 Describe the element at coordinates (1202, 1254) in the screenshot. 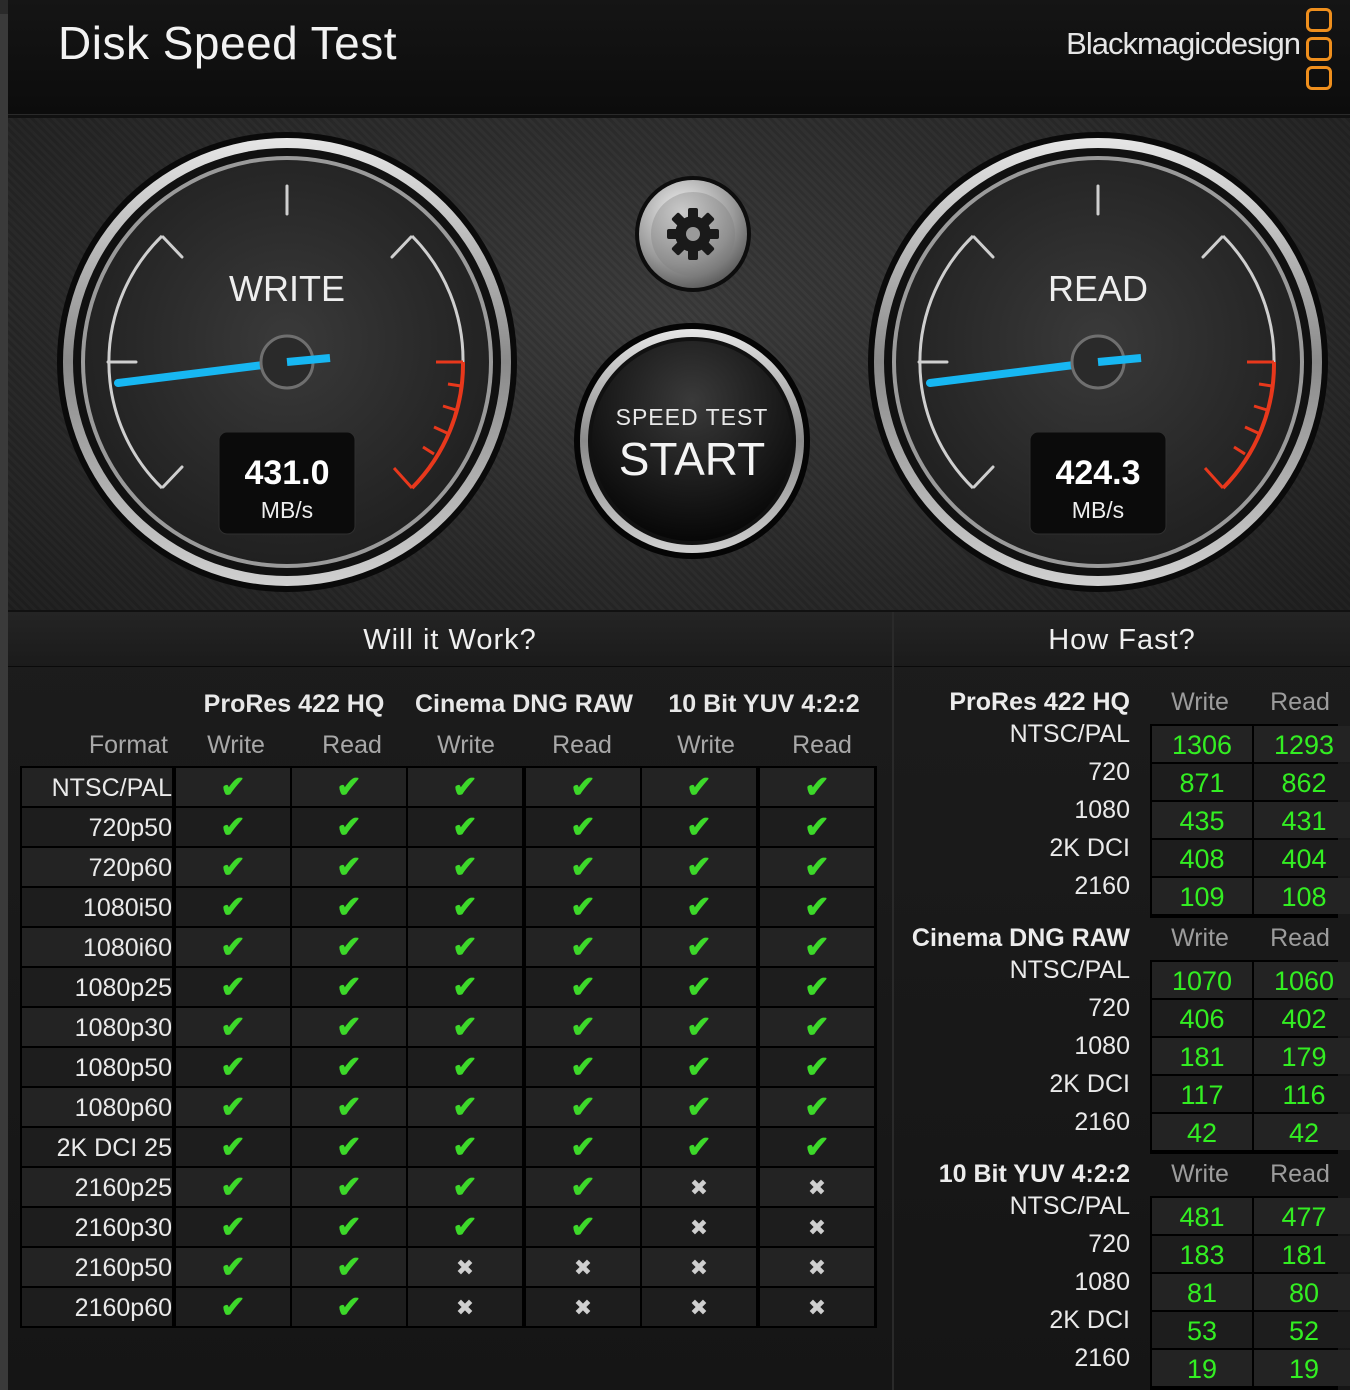

I see `how-fast-write-value: 183` at that location.